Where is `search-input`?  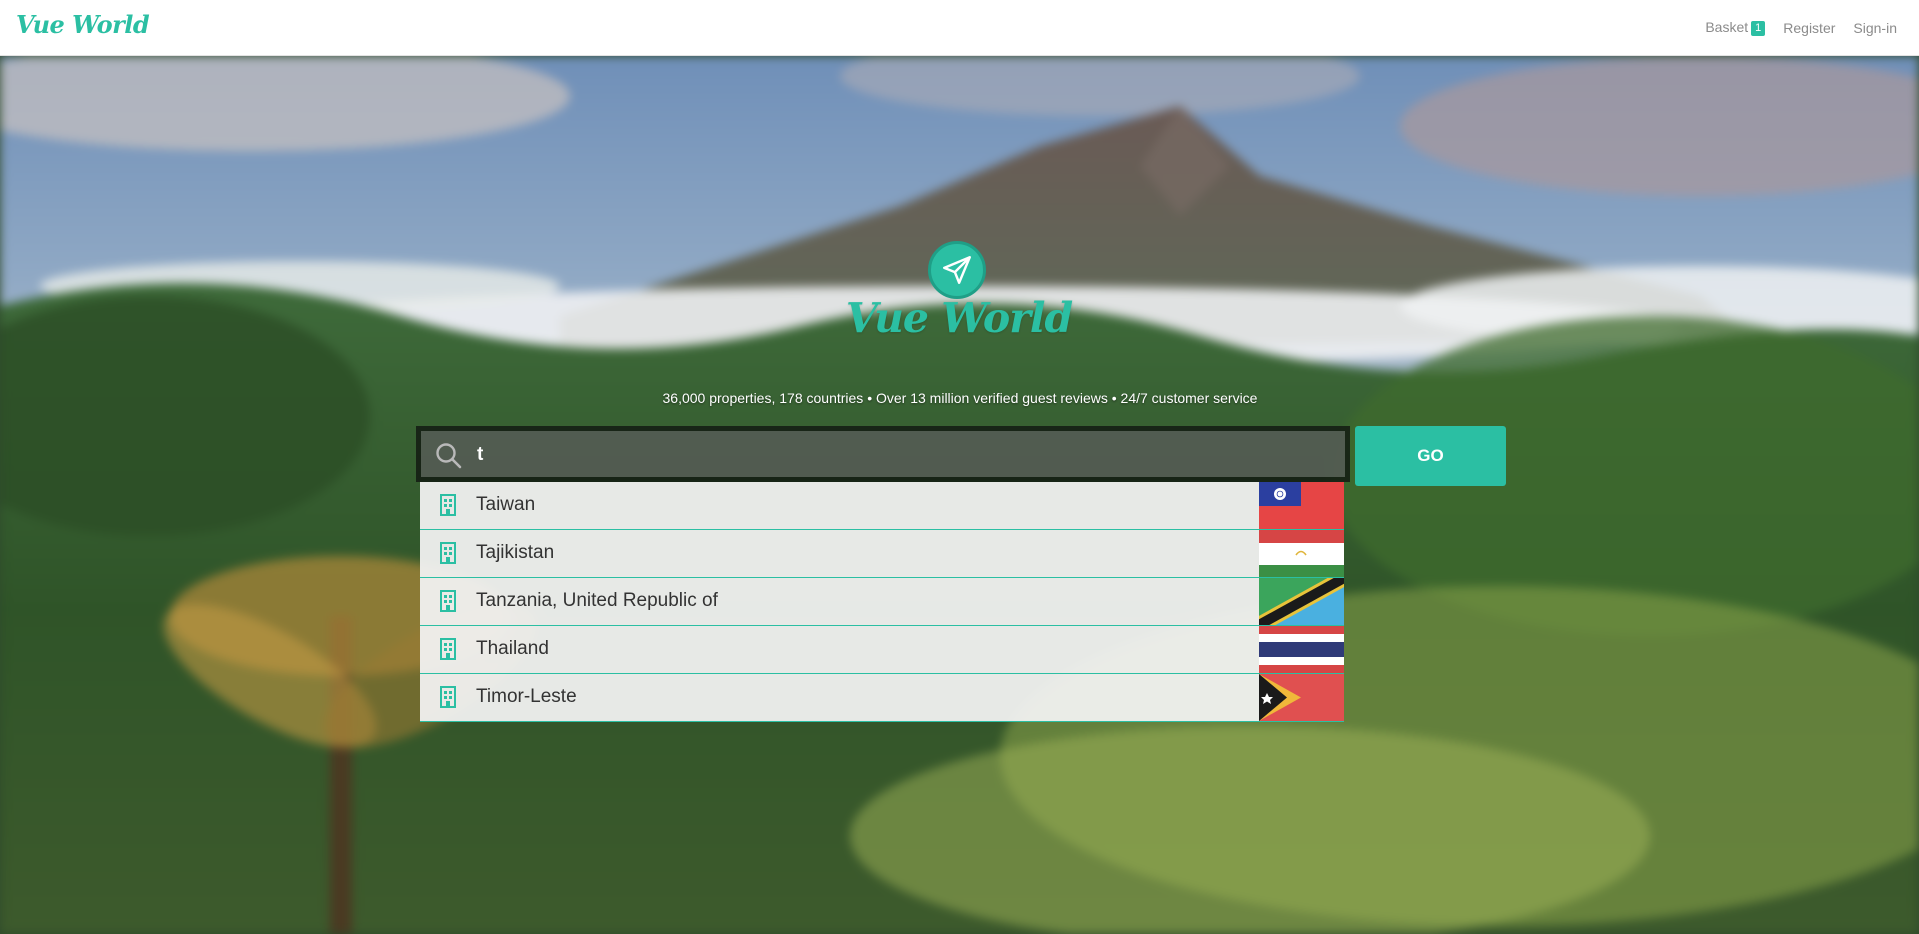 search-input is located at coordinates (902, 455).